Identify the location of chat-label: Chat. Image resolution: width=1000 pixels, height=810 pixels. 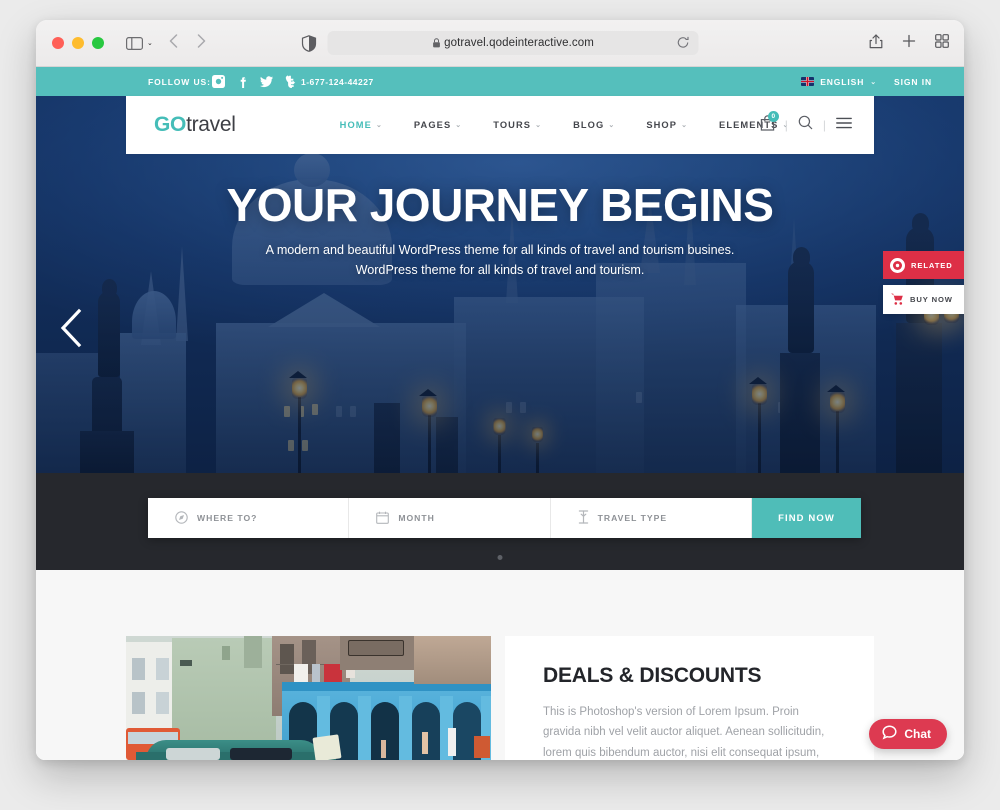
(917, 734).